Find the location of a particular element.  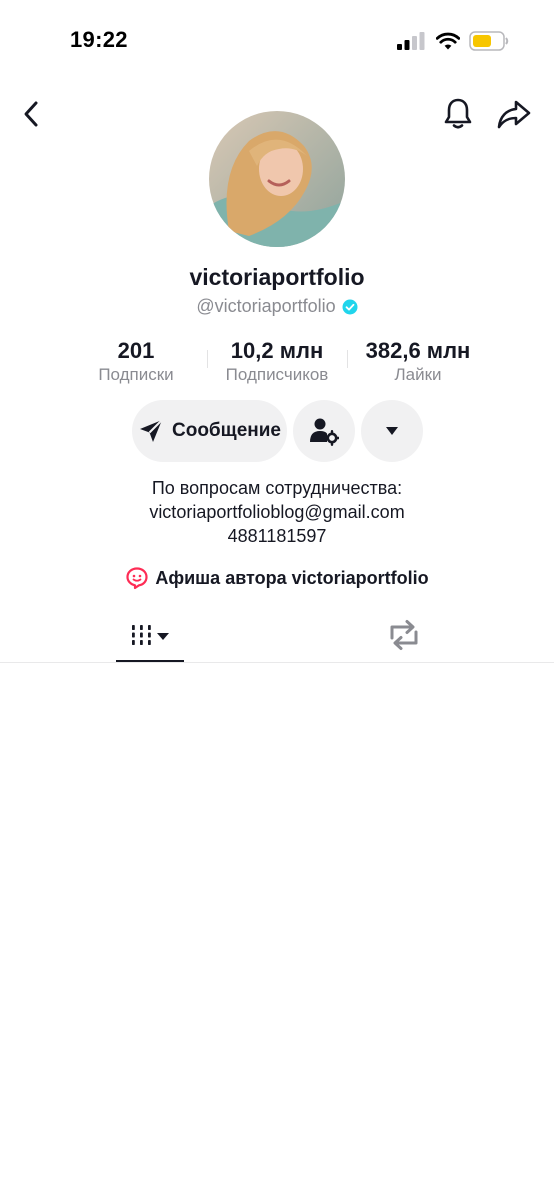

share-arrow-icon is located at coordinates (514, 114).